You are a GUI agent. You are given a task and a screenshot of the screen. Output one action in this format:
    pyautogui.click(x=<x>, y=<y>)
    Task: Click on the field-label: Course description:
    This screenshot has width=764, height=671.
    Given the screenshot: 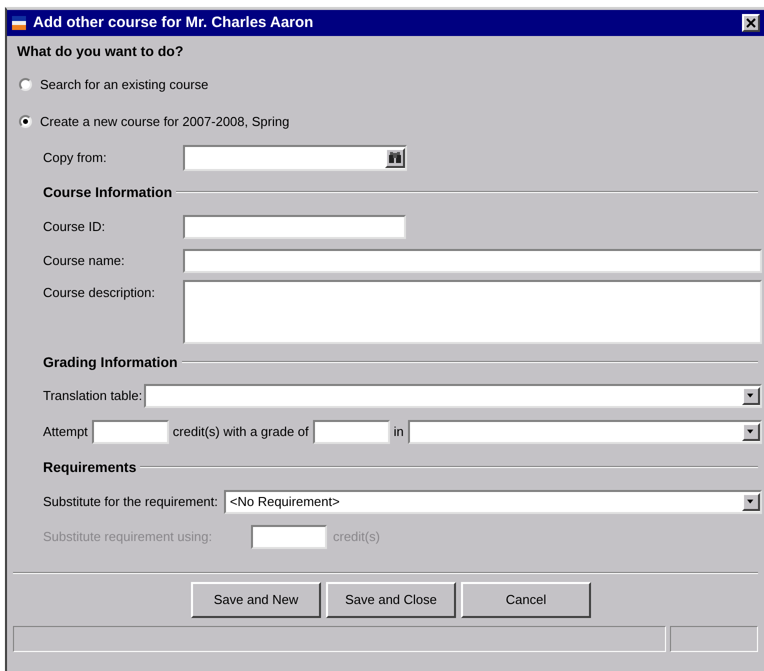 What is the action you would take?
    pyautogui.click(x=99, y=293)
    